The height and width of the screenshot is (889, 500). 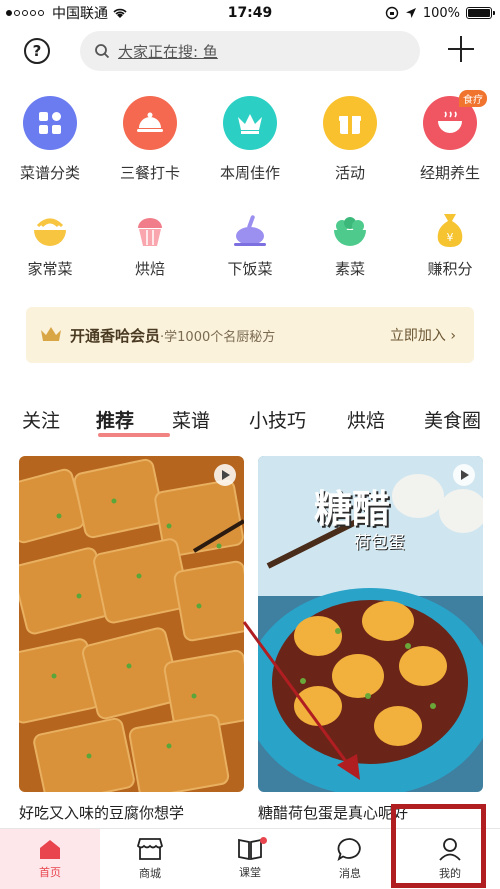 I want to click on tab-label: 消息, so click(x=350, y=873).